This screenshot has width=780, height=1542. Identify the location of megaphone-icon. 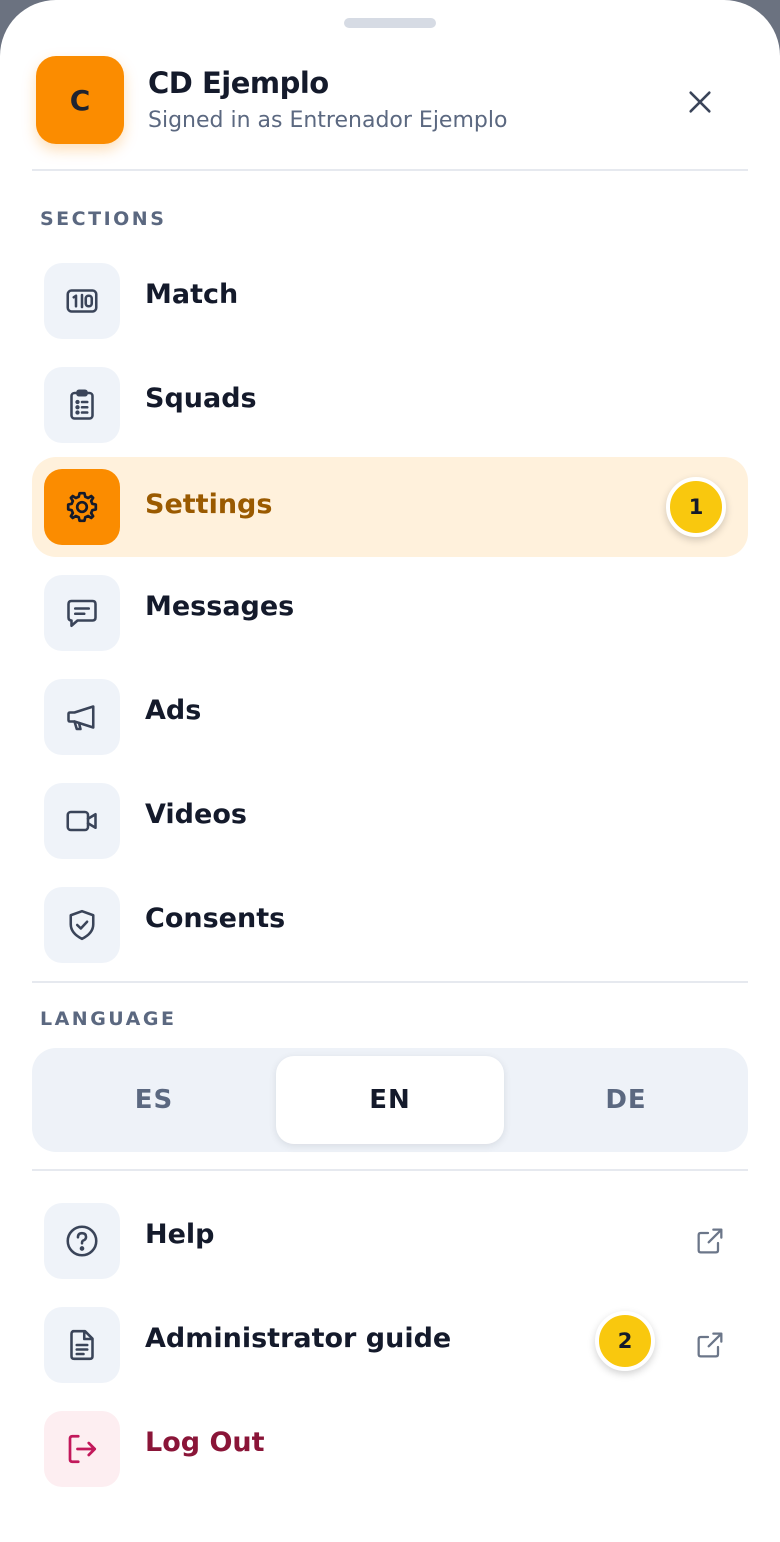
(81, 718).